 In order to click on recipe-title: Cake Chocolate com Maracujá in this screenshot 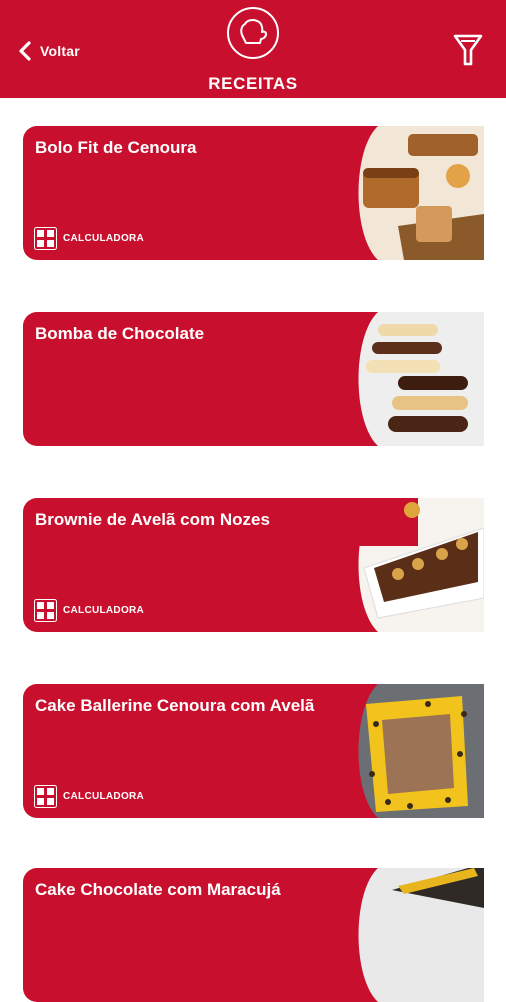, I will do `click(158, 889)`.